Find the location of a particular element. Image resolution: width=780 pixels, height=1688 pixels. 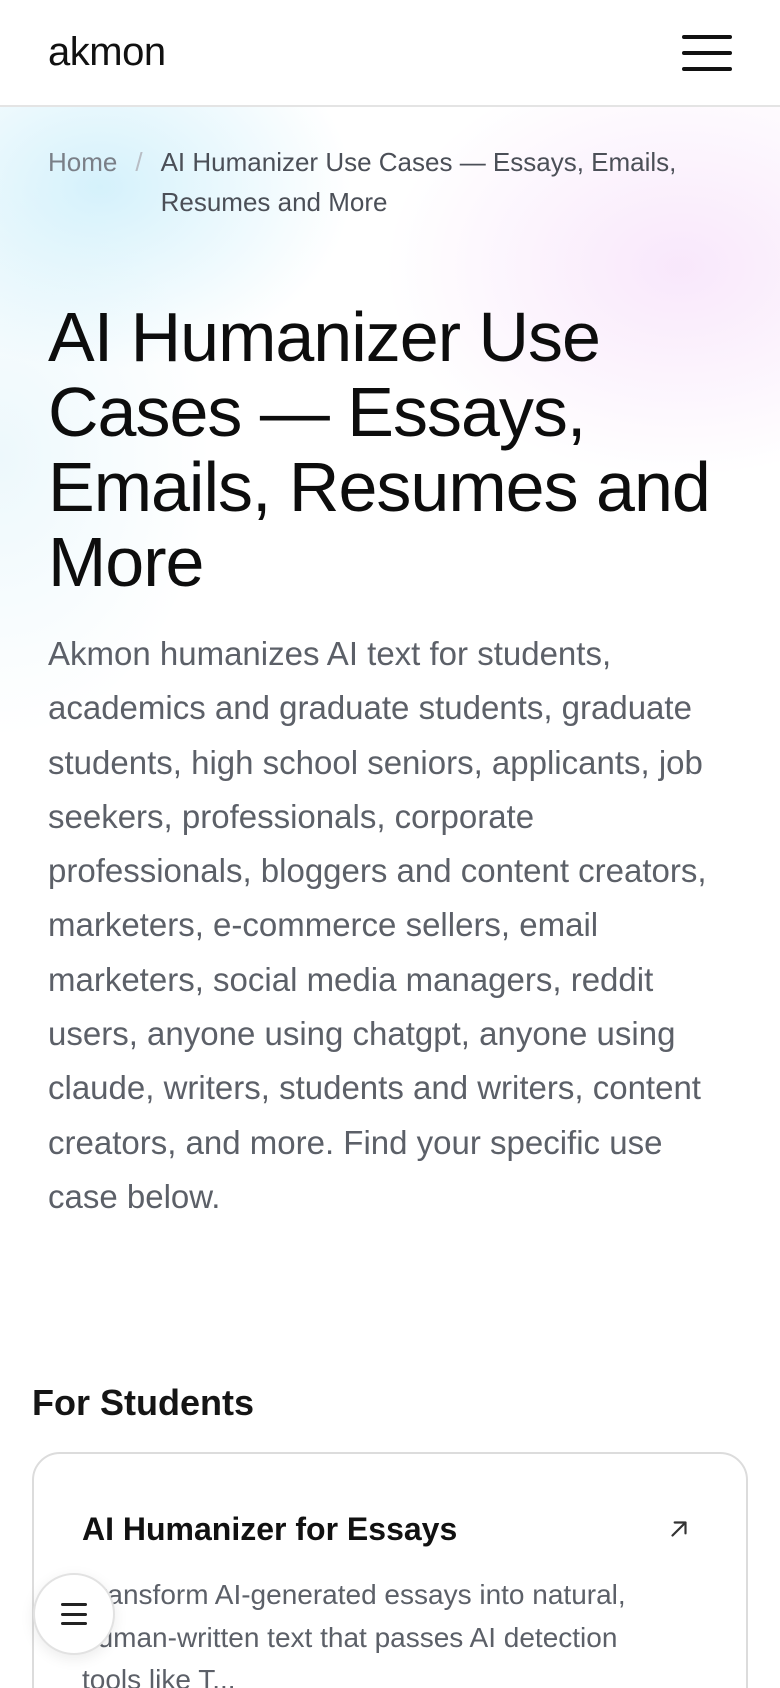

menu-lines-icon is located at coordinates (74, 1614).